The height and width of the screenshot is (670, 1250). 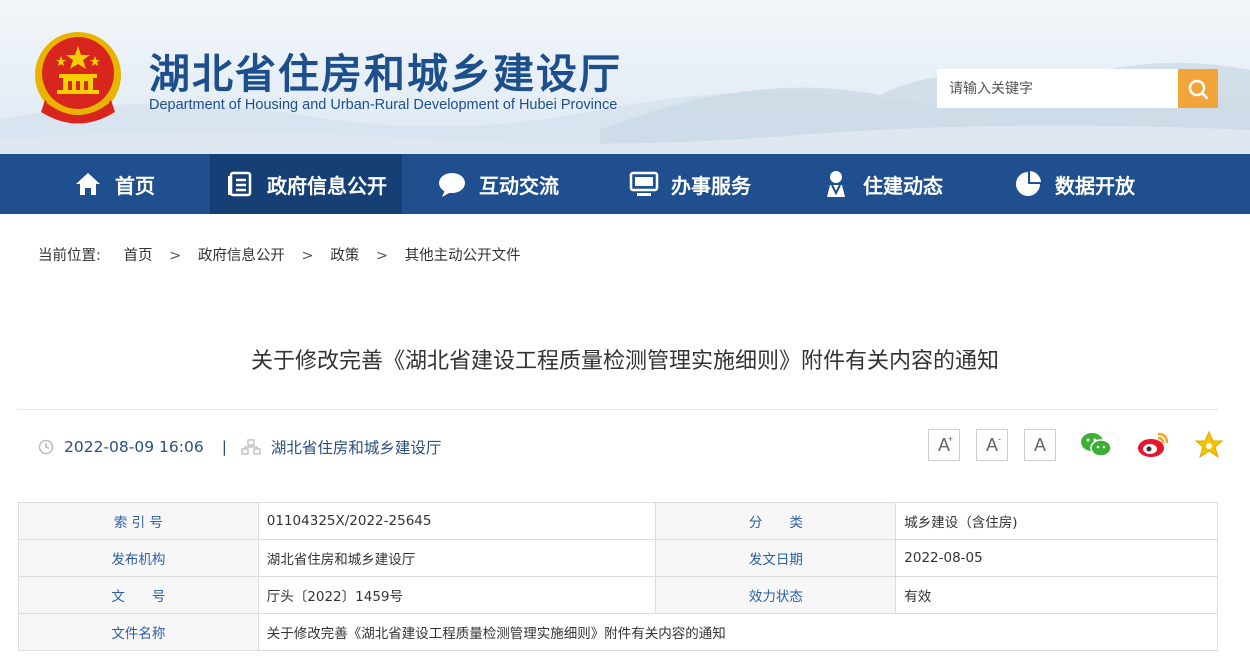 What do you see at coordinates (1056, 558) in the screenshot?
I see `info-value: 2022-08-05` at bounding box center [1056, 558].